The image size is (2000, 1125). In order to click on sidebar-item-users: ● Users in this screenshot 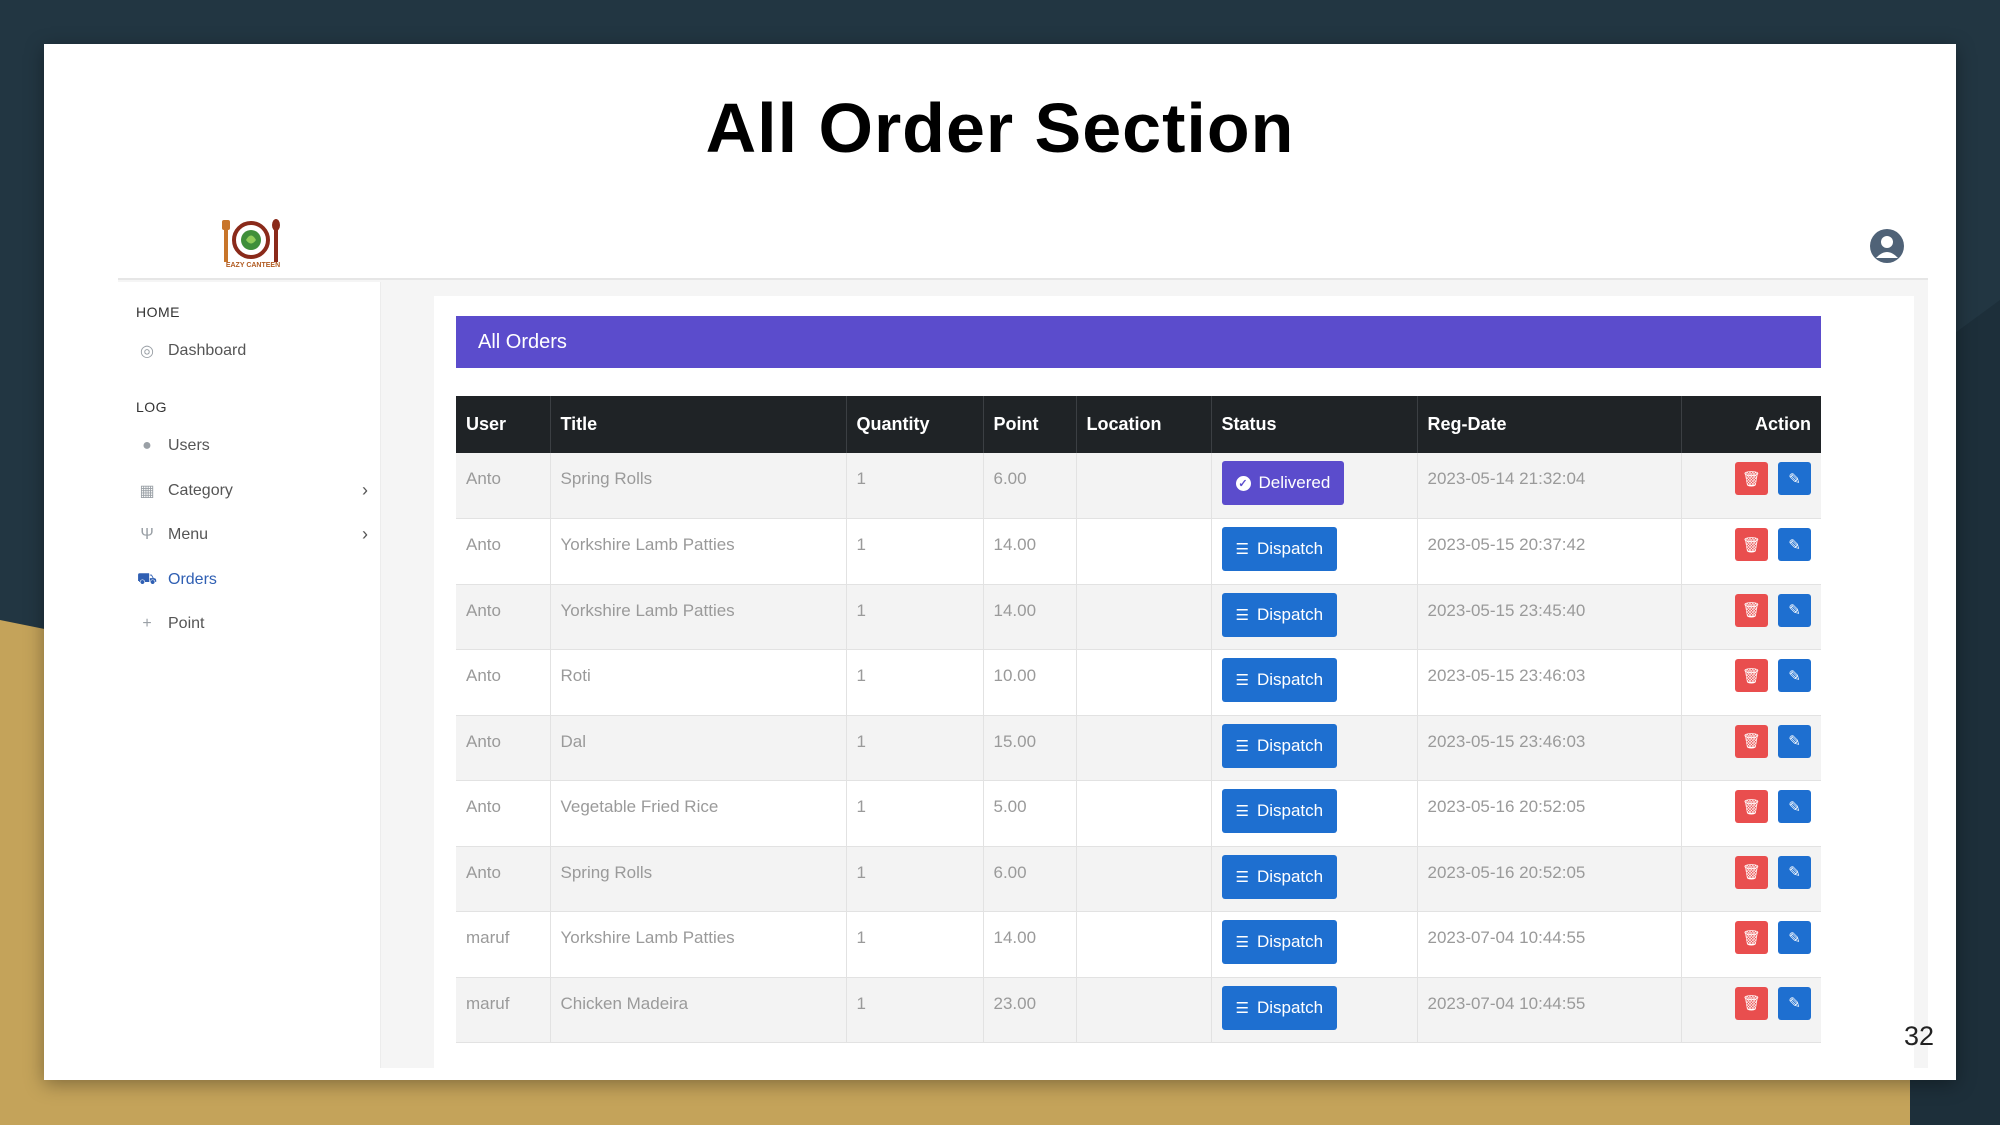, I will do `click(252, 446)`.